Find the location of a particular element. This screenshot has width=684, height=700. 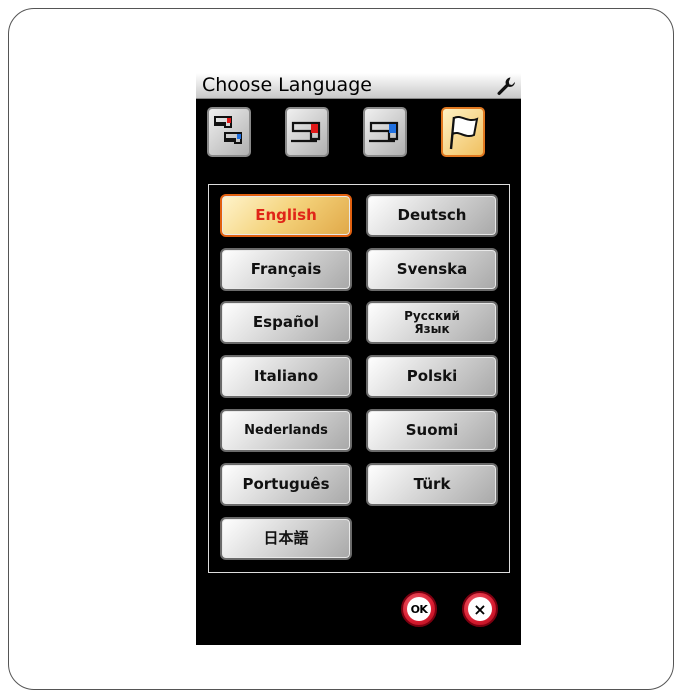

machine-settings-icon is located at coordinates (228, 130).